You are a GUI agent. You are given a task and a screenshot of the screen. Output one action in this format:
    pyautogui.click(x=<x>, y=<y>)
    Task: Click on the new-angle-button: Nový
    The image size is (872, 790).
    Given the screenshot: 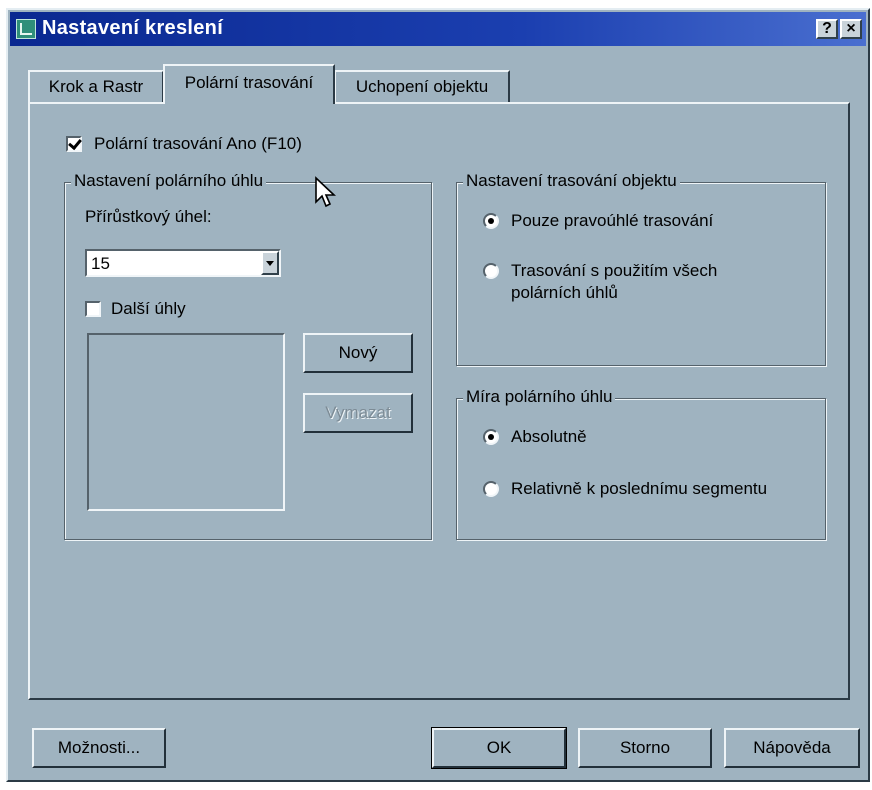 What is the action you would take?
    pyautogui.click(x=358, y=353)
    